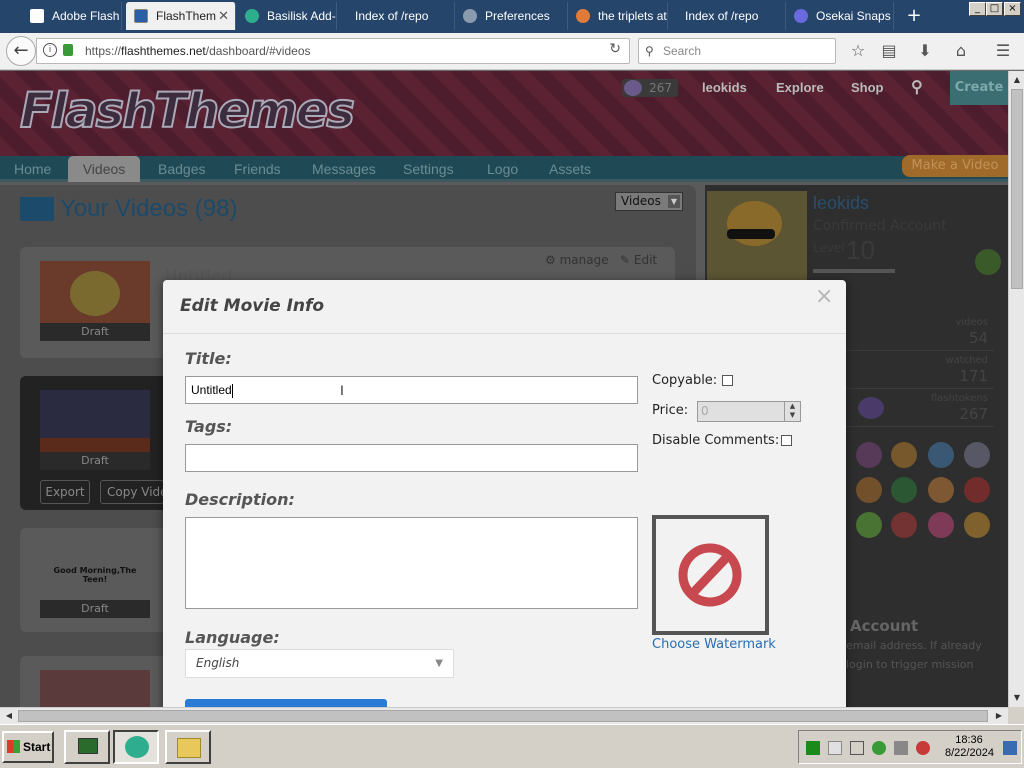 The height and width of the screenshot is (768, 1024). I want to click on reading-list-icon: ▤, so click(889, 51).